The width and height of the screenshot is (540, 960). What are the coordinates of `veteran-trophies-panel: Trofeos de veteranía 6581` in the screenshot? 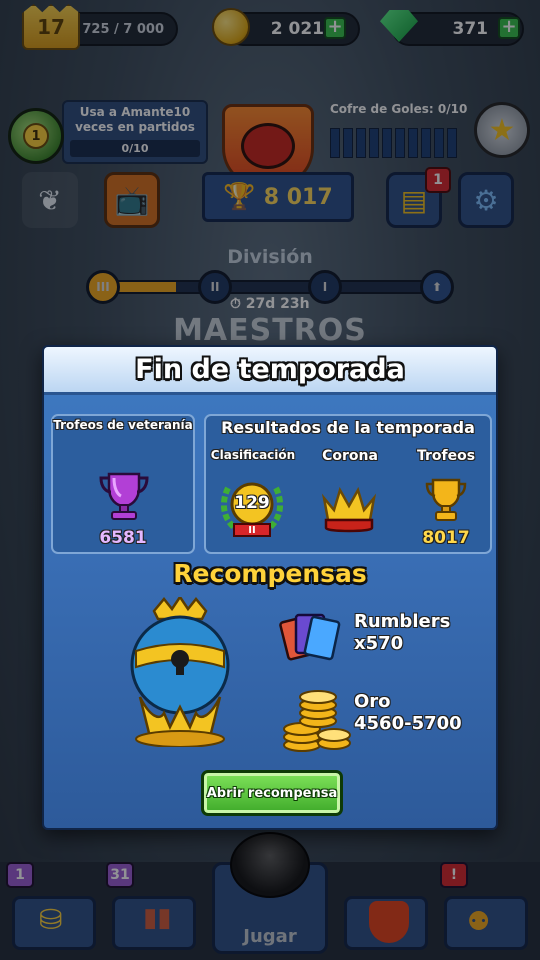 It's located at (123, 484).